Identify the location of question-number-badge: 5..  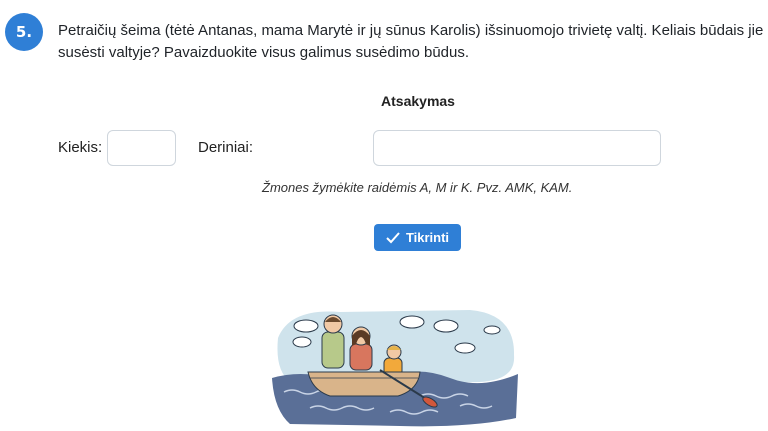
(24, 32).